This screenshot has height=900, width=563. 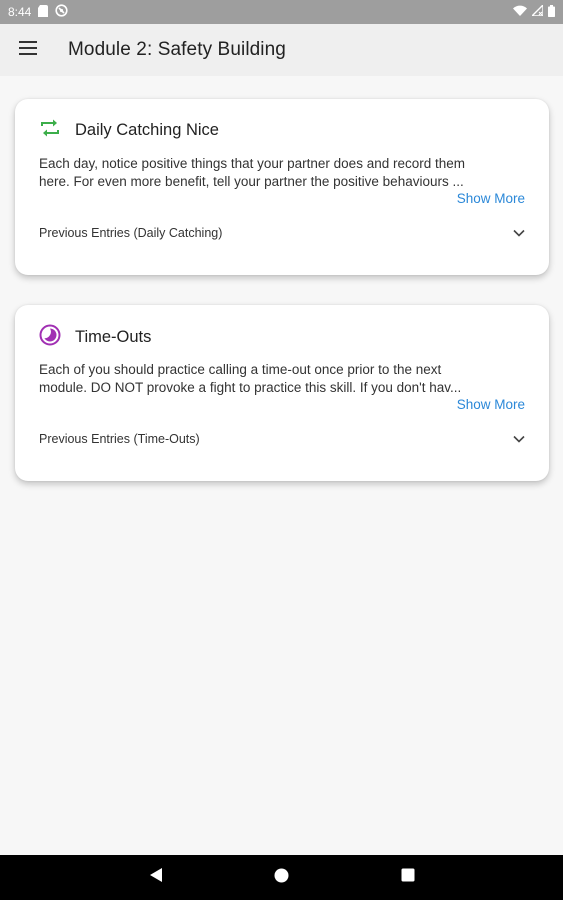 I want to click on card-header: Time-Outs, so click(x=95, y=337).